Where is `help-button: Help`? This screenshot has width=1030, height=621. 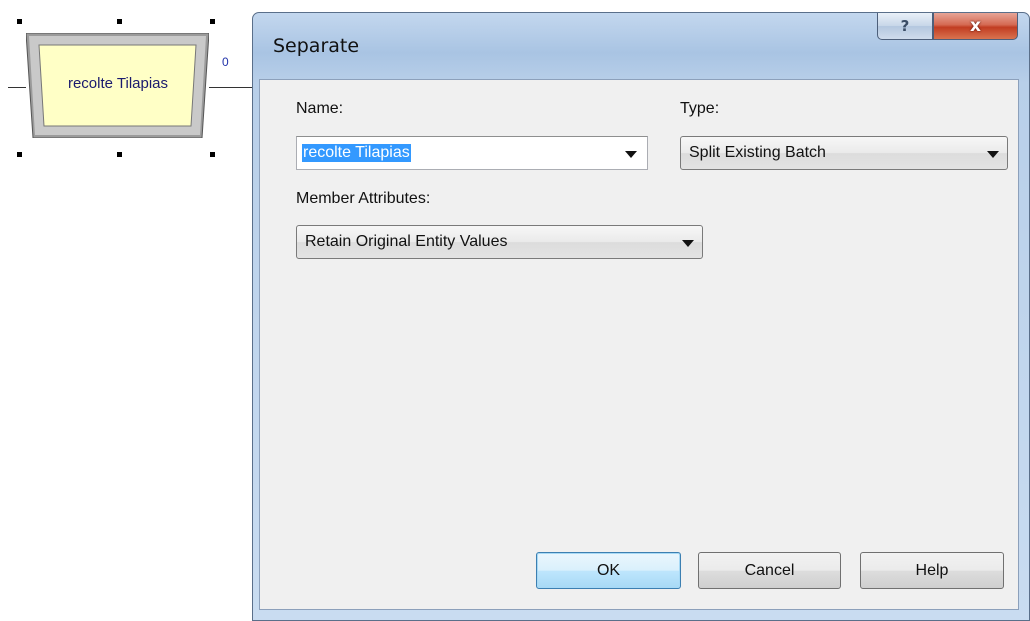
help-button: Help is located at coordinates (932, 570).